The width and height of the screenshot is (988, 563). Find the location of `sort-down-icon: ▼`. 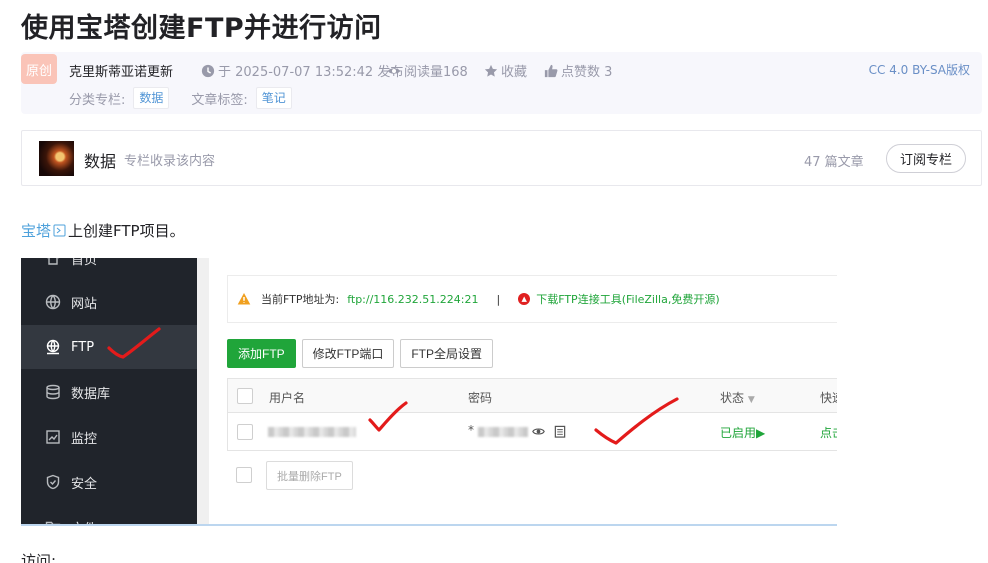

sort-down-icon: ▼ is located at coordinates (751, 400).